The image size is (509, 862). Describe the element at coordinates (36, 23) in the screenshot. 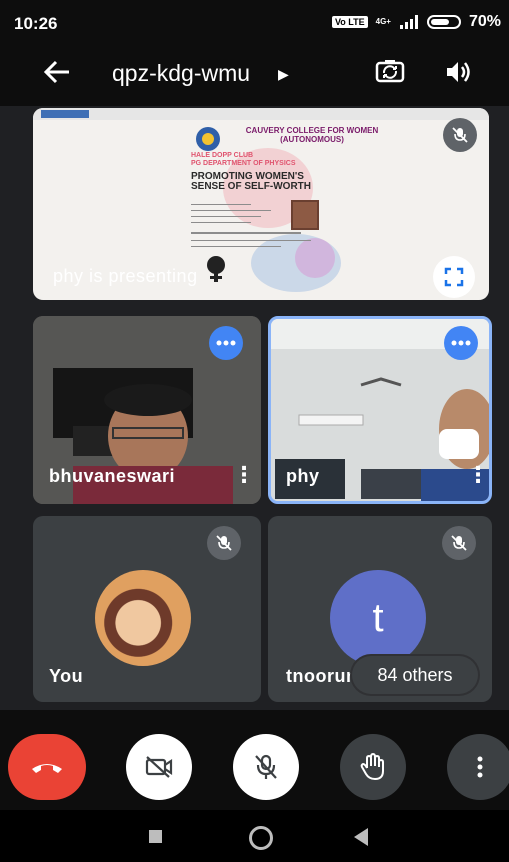

I see `status-time: 10:26` at that location.